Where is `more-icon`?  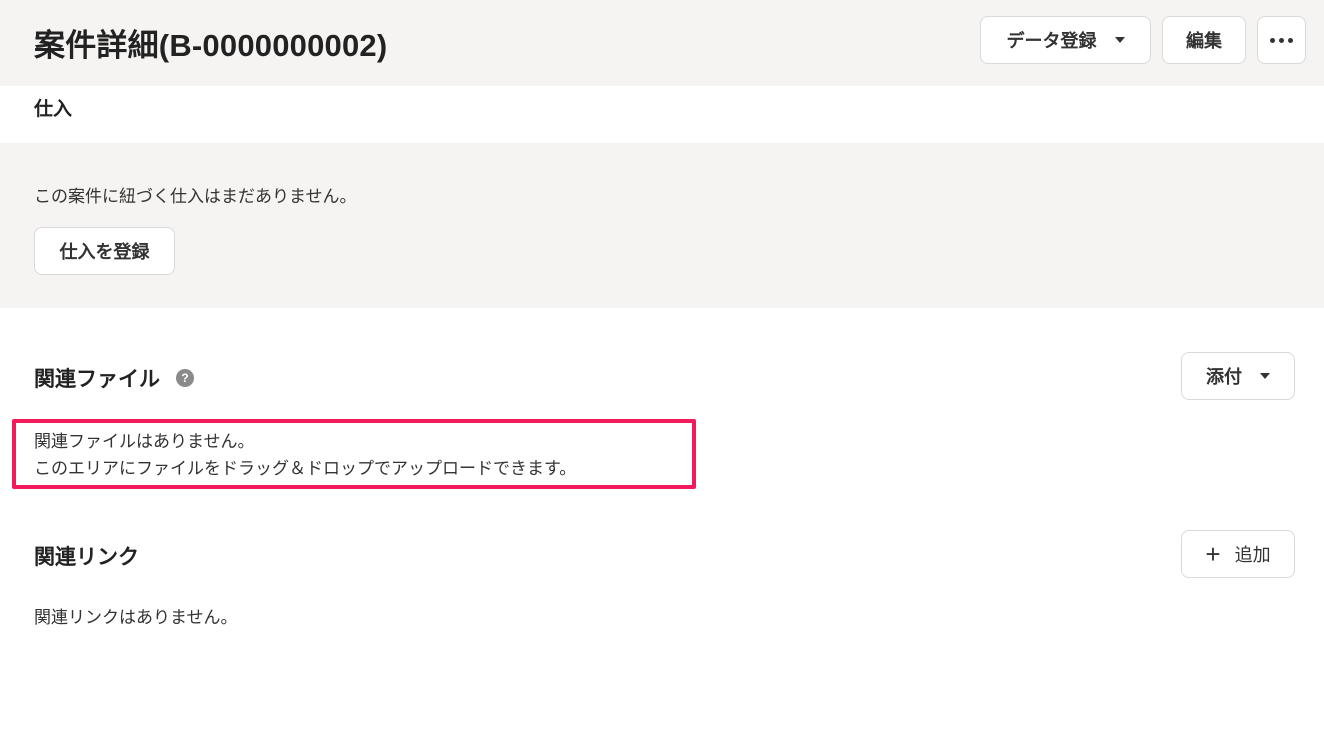 more-icon is located at coordinates (1281, 40).